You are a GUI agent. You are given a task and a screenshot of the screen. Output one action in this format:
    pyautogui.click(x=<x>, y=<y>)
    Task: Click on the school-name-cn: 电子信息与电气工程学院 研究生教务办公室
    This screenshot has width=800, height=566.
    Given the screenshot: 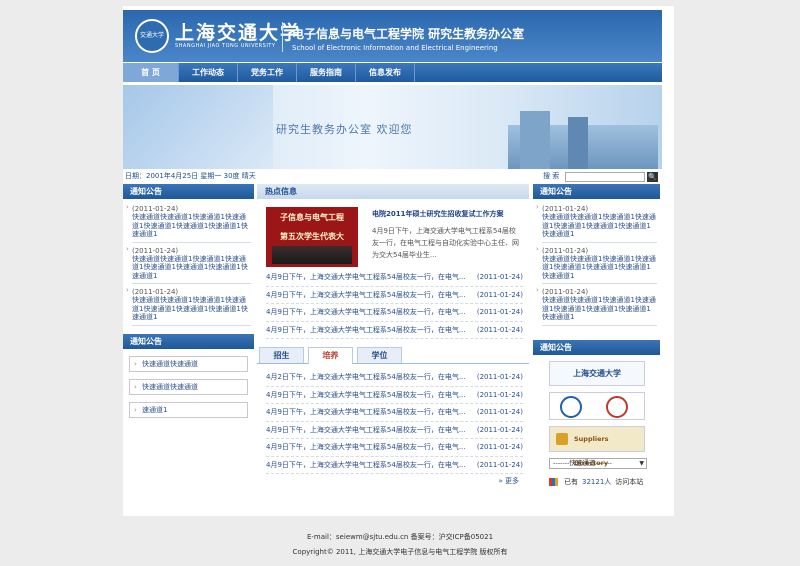 What is the action you would take?
    pyautogui.click(x=408, y=34)
    